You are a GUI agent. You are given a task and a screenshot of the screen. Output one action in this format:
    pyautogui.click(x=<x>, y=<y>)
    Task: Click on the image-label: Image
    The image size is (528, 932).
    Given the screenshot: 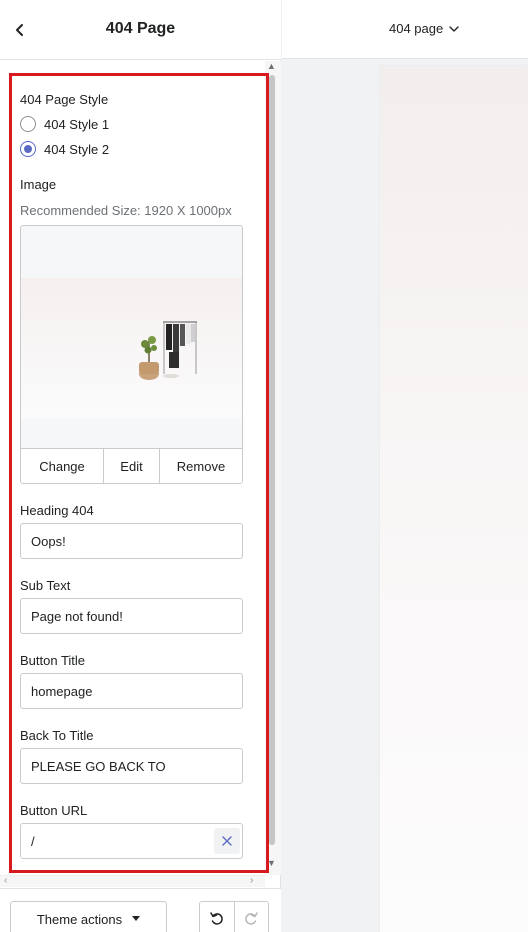 What is the action you would take?
    pyautogui.click(x=38, y=184)
    